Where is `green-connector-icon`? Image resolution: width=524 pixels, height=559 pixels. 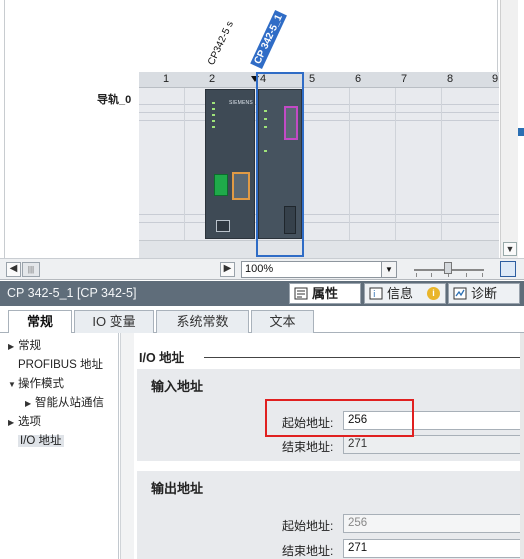
green-connector-icon is located at coordinates (221, 185).